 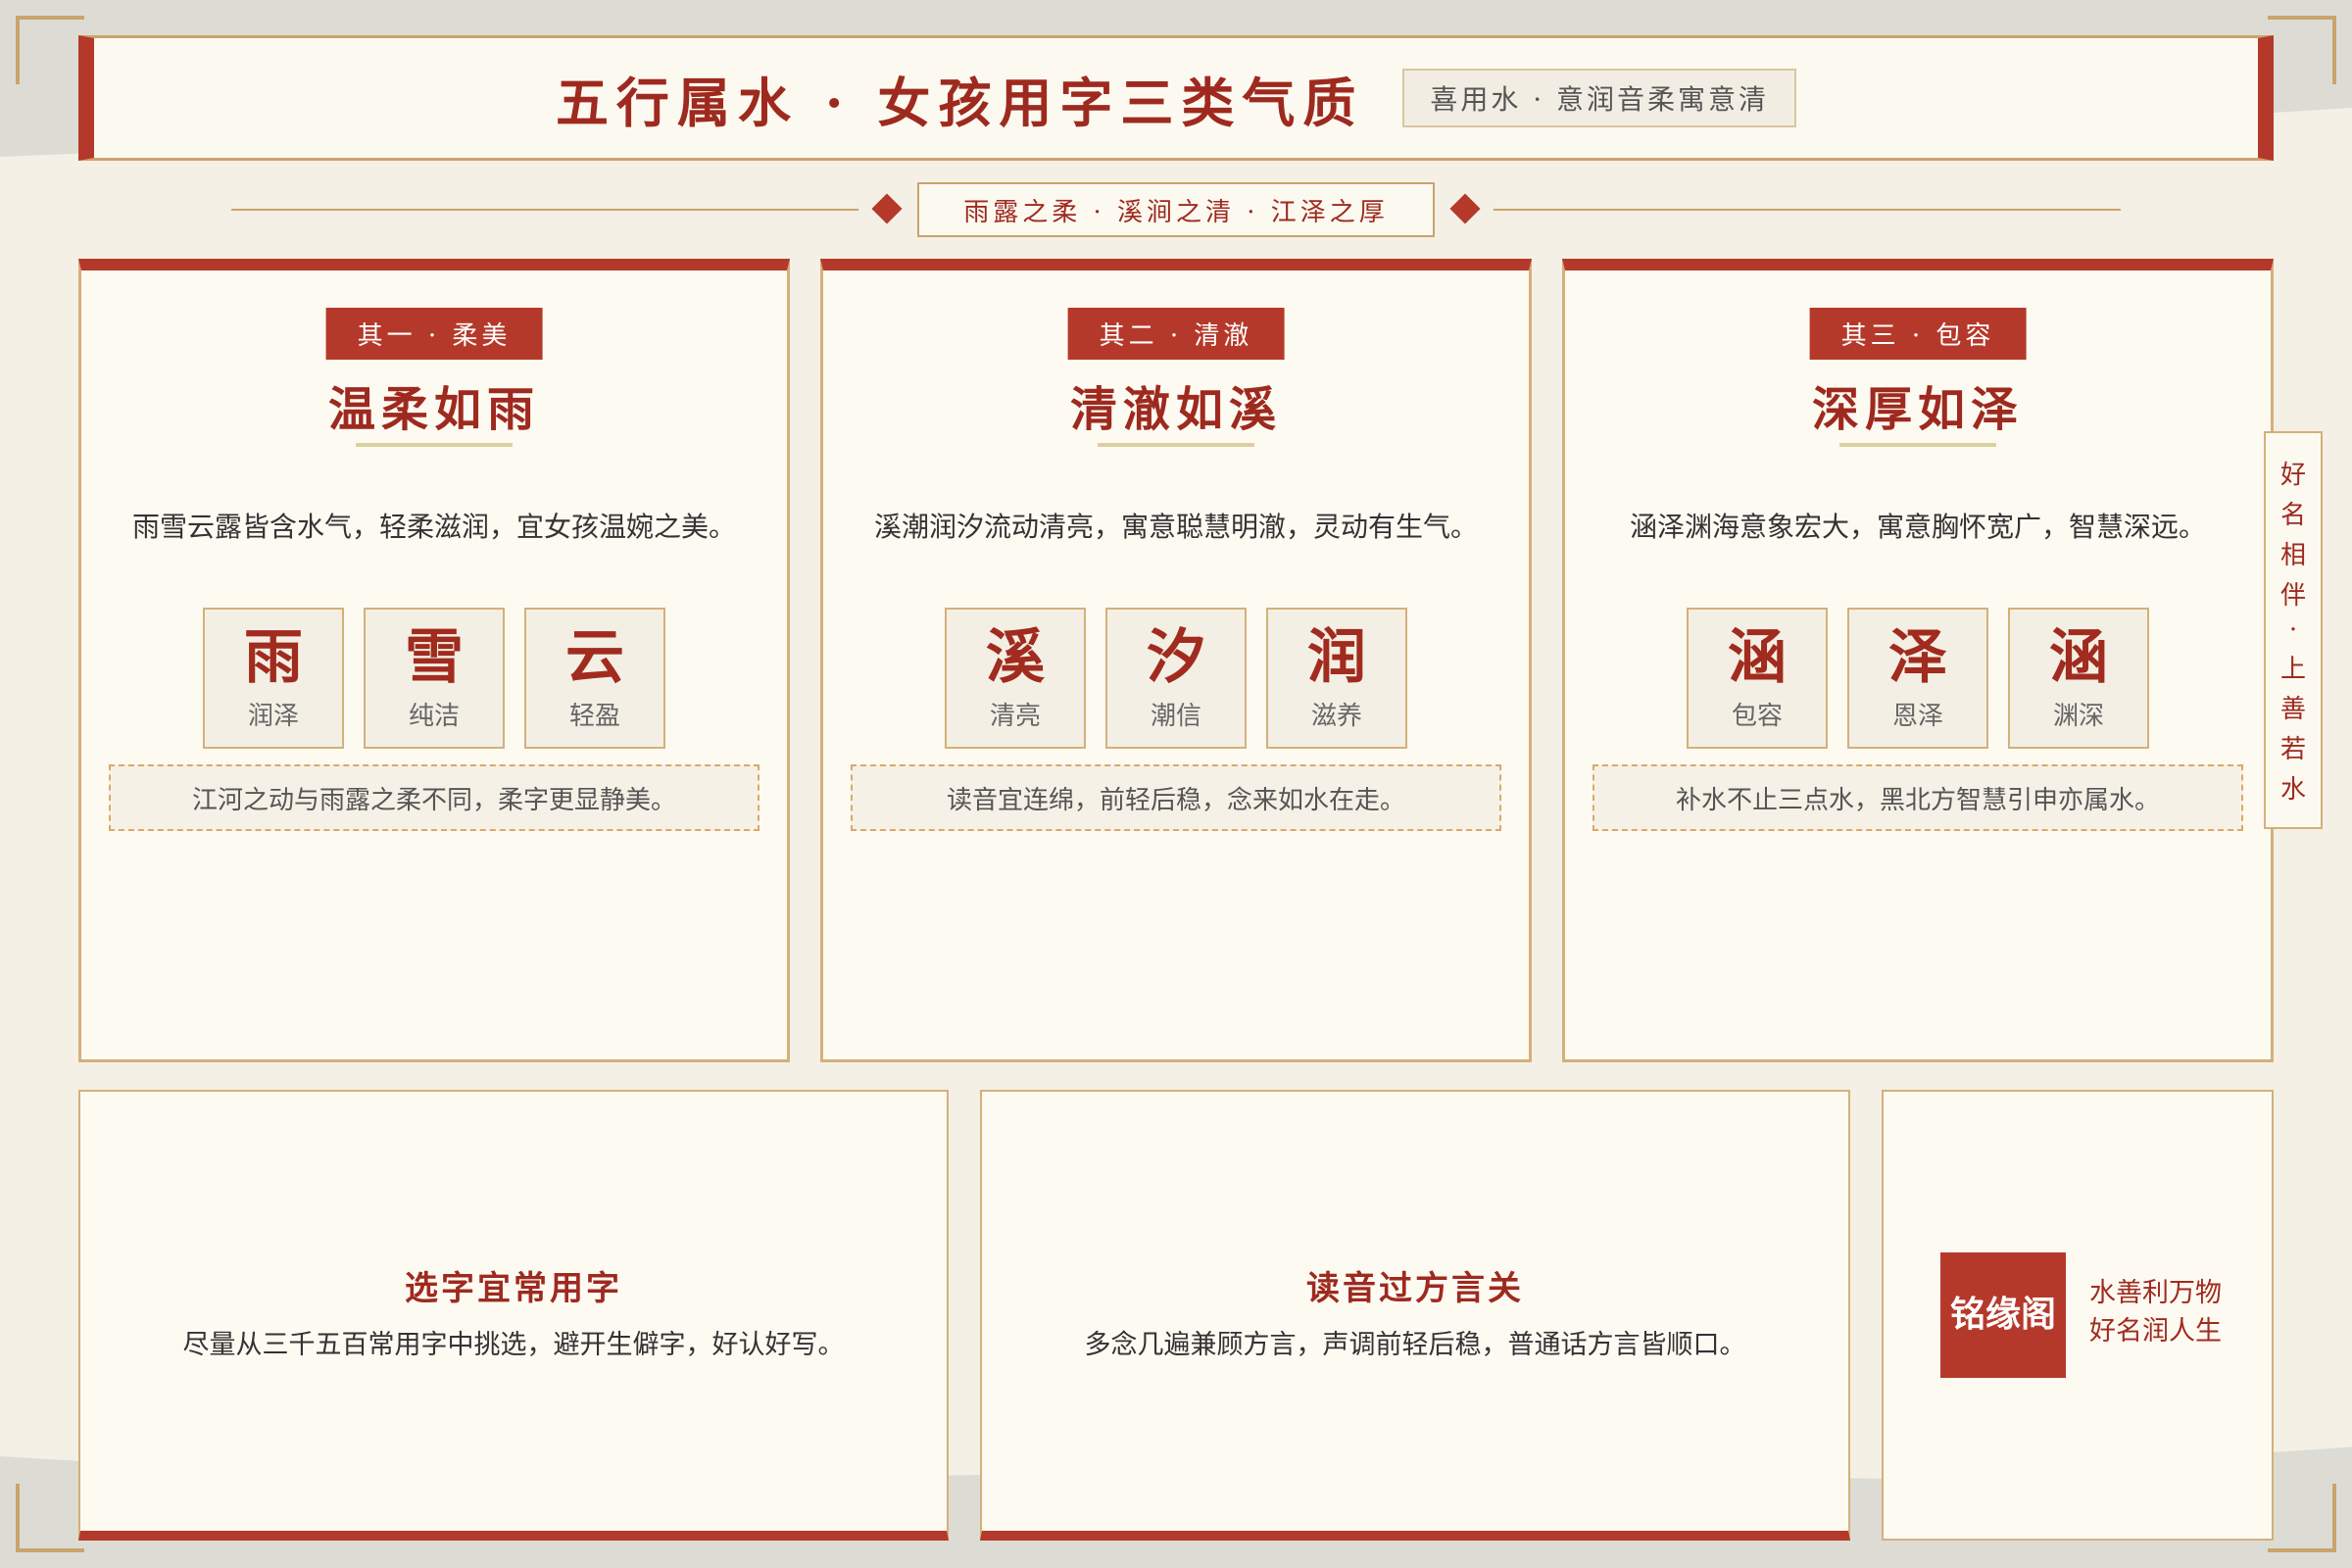 I want to click on subtitle: 雨露之柔 · 溪涧之清 · 江泽之厚, so click(x=1176, y=209).